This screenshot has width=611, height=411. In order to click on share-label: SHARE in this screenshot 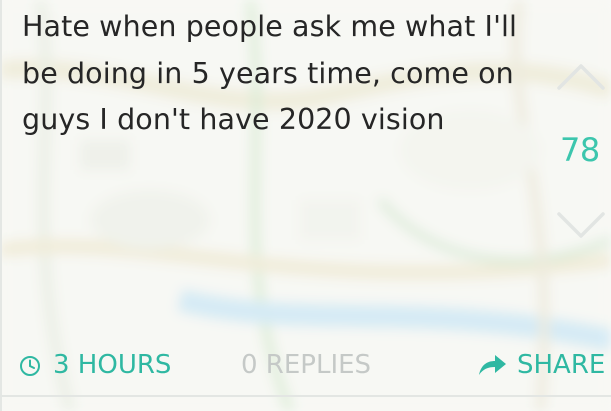, I will do `click(561, 365)`.